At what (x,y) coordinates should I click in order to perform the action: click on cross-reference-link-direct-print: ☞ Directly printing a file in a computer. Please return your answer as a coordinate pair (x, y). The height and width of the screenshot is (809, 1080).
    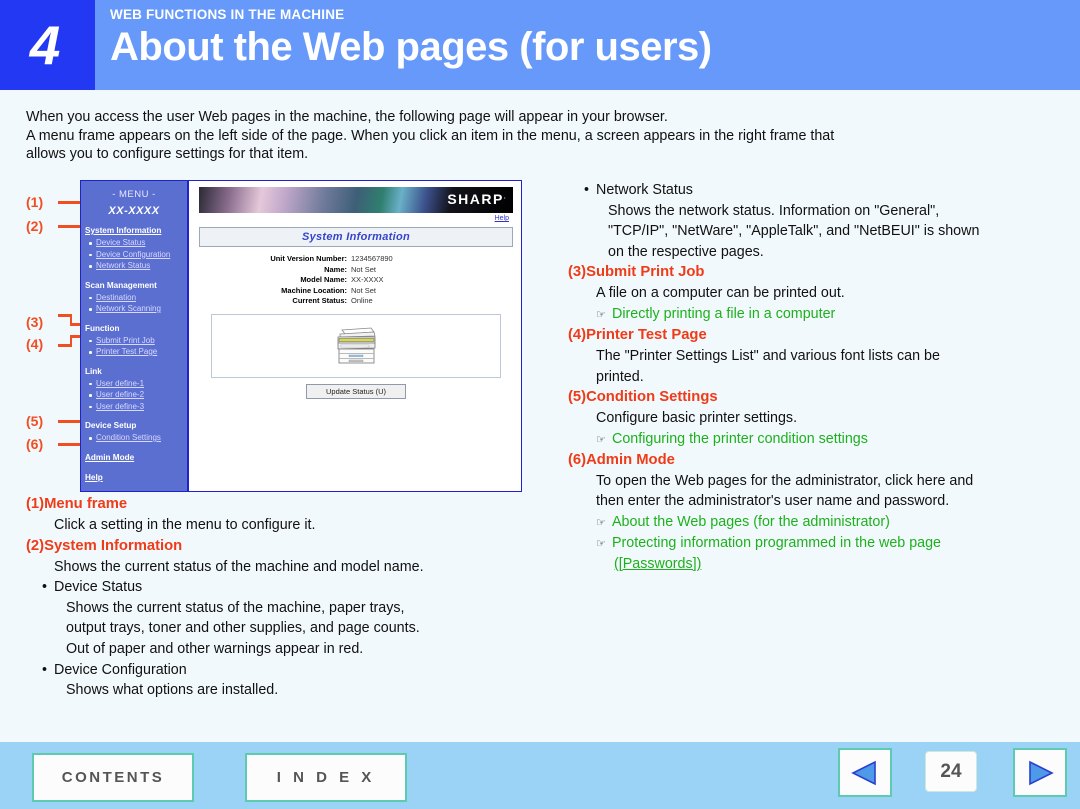
    Looking at the image, I should click on (818, 314).